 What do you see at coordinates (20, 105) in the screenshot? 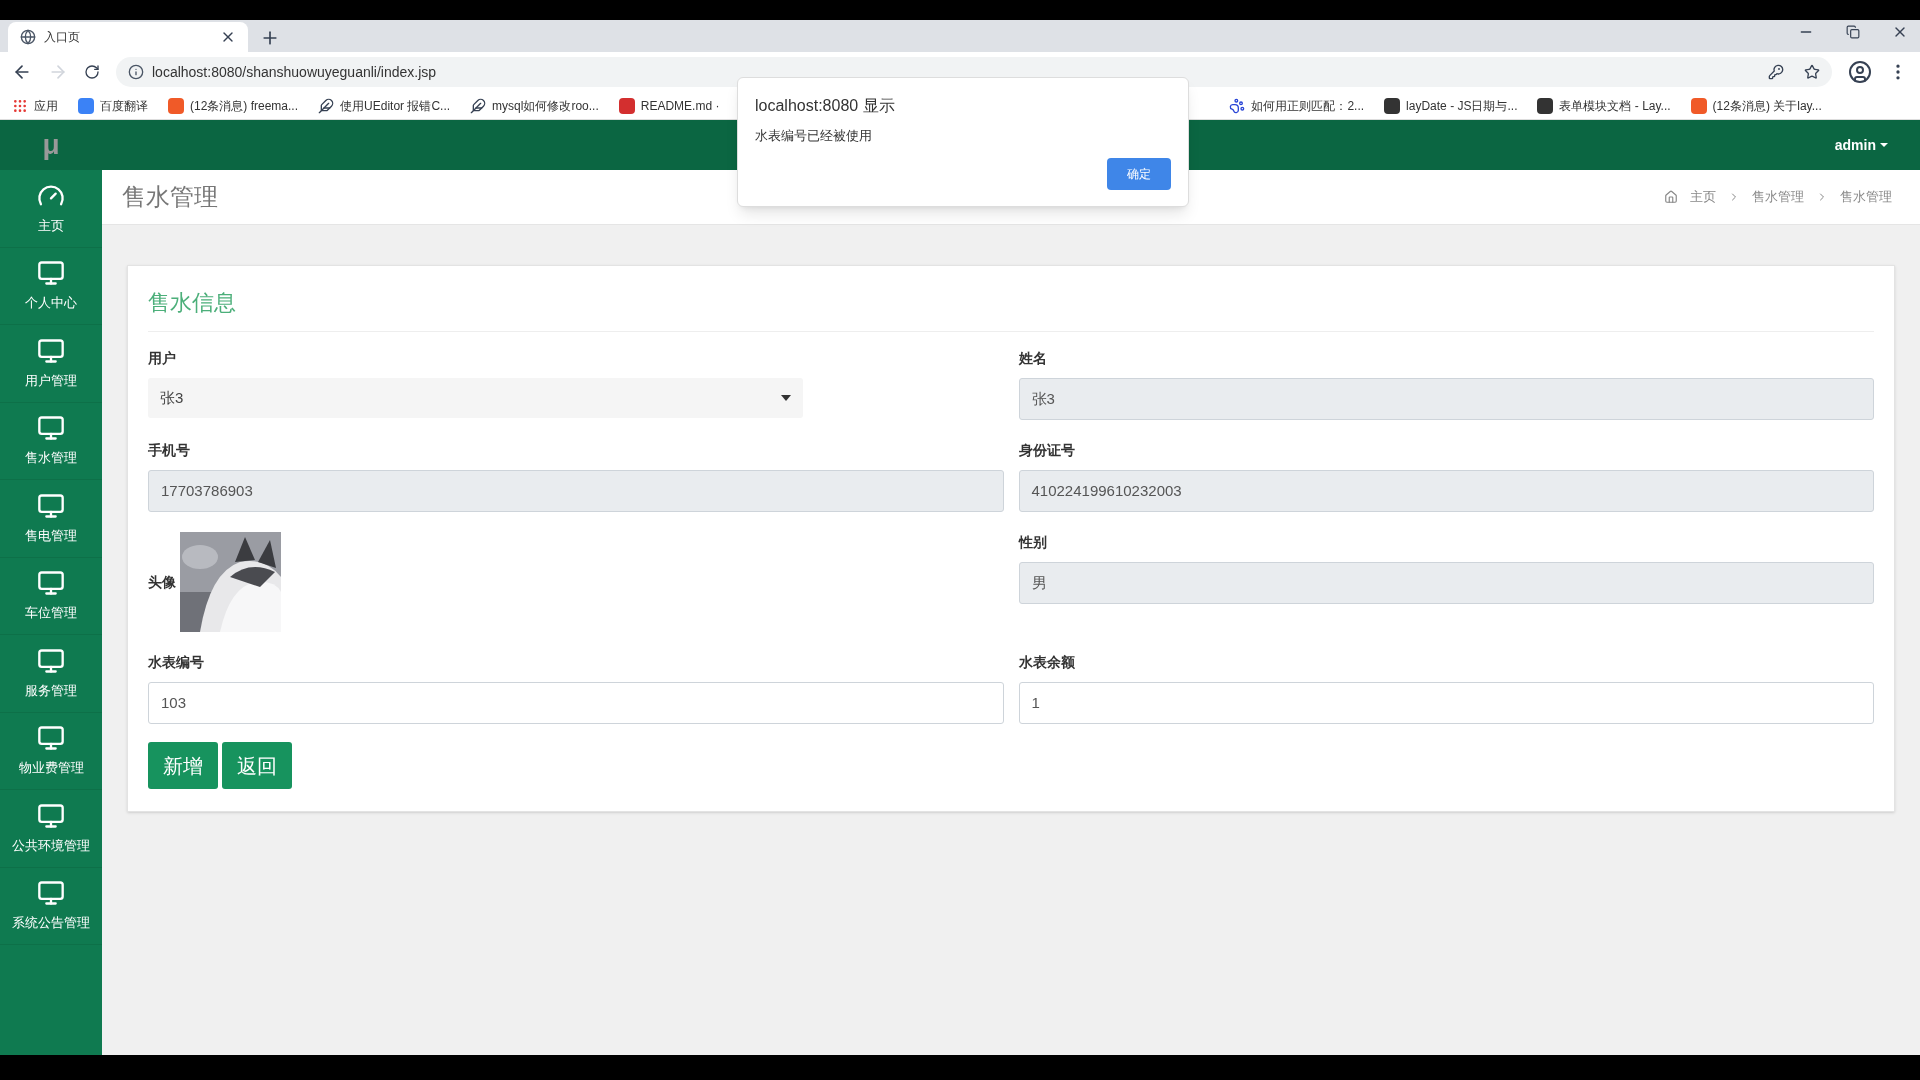
I see `apps-icon` at bounding box center [20, 105].